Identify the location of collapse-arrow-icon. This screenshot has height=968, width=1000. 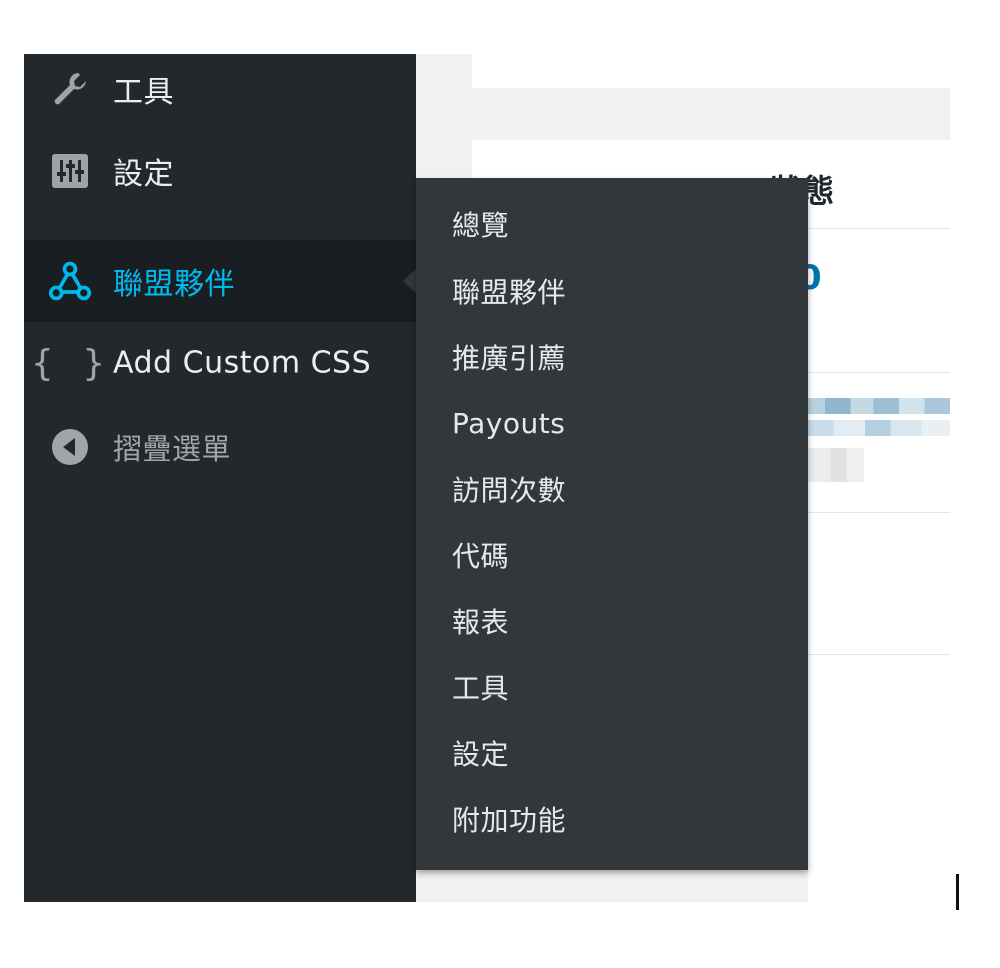
(70, 447).